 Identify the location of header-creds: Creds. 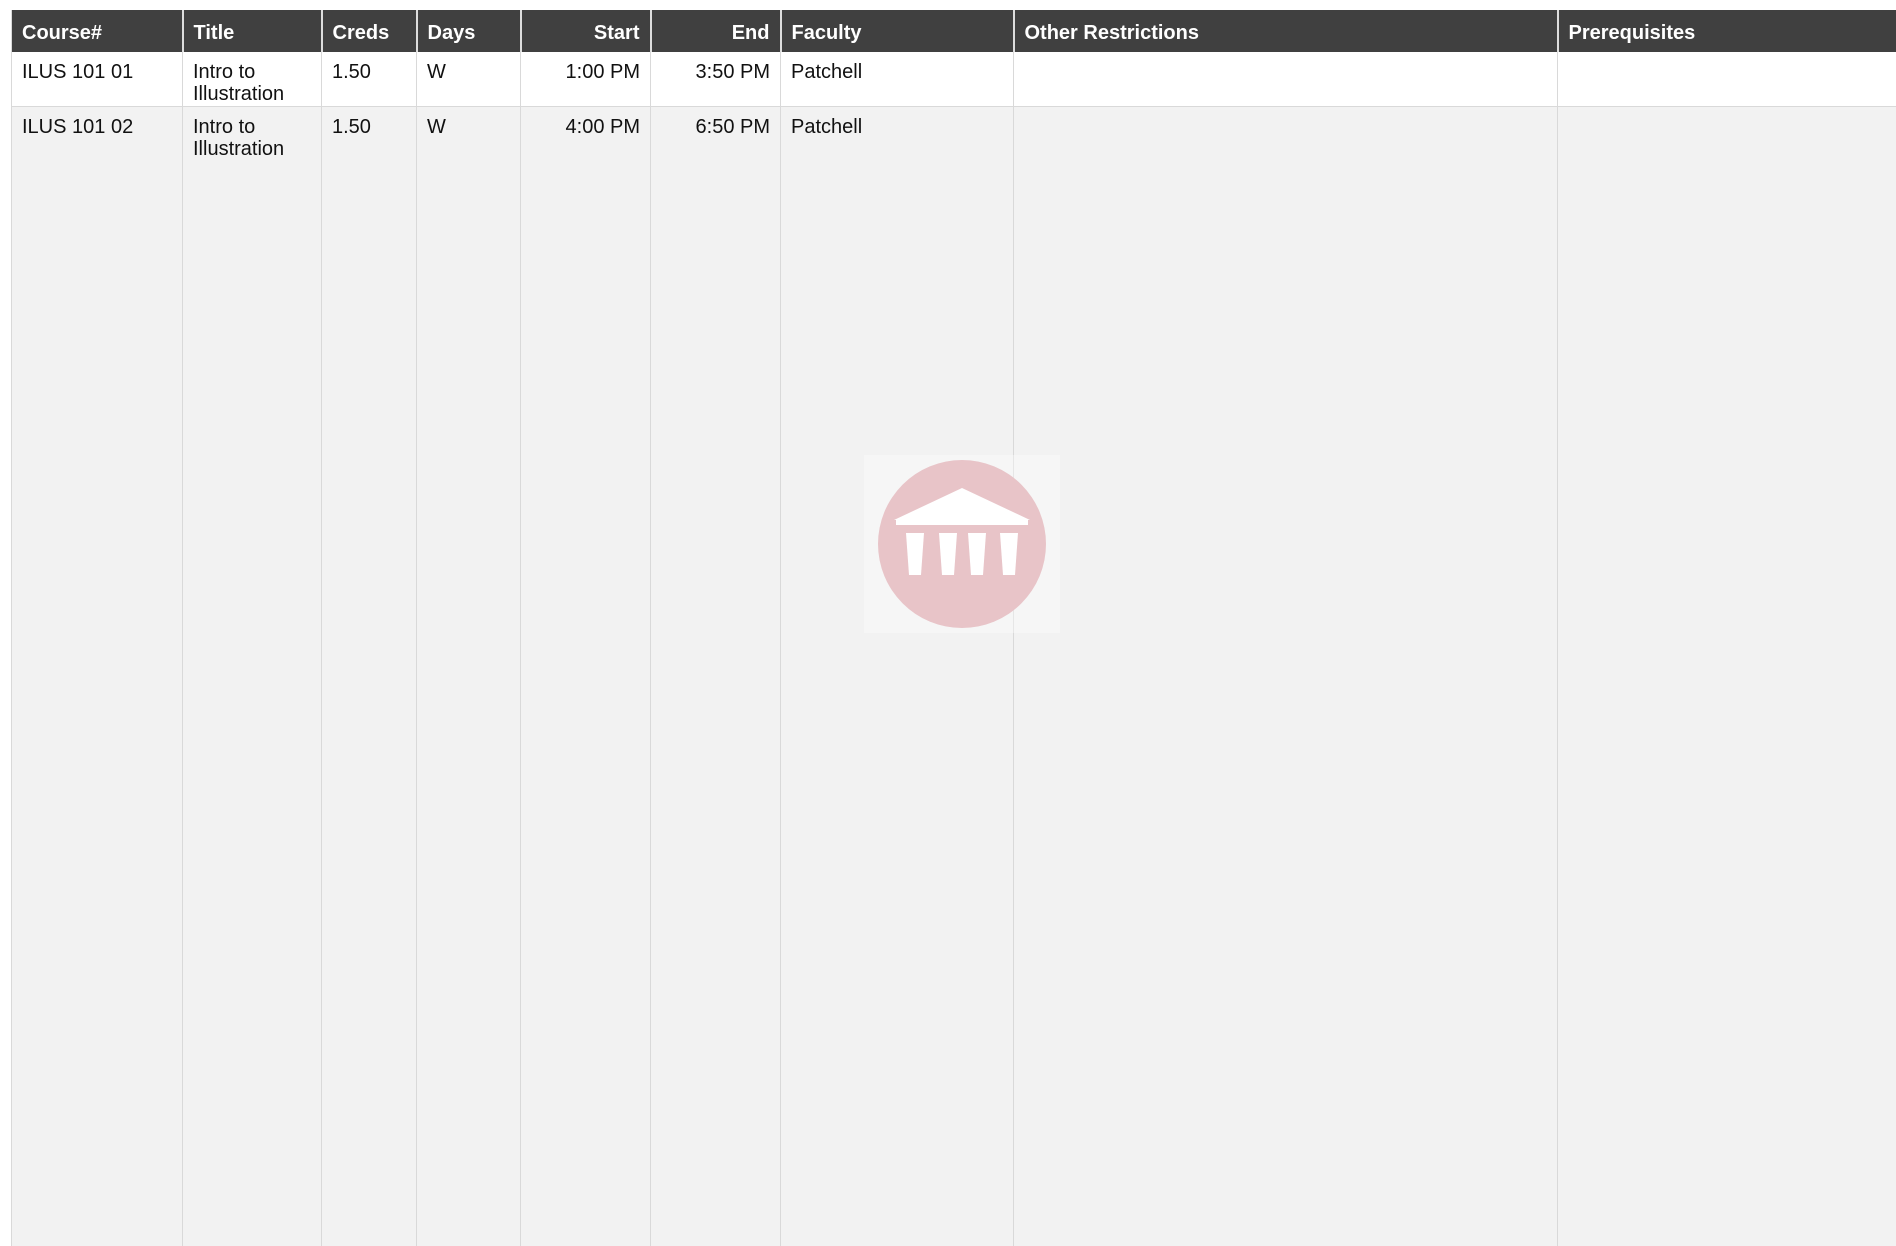
(369, 31).